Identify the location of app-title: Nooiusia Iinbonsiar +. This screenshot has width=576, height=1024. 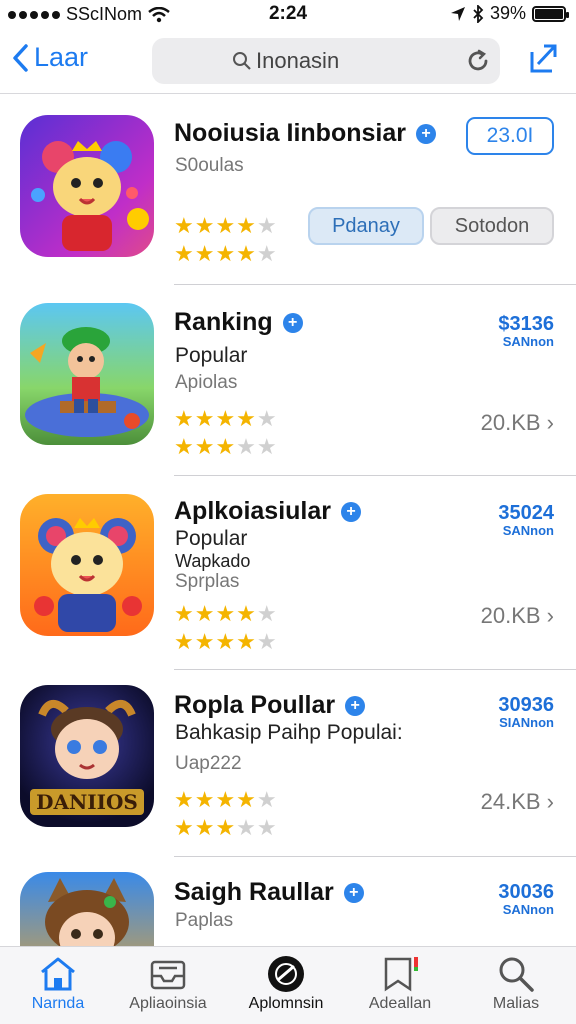
(305, 133).